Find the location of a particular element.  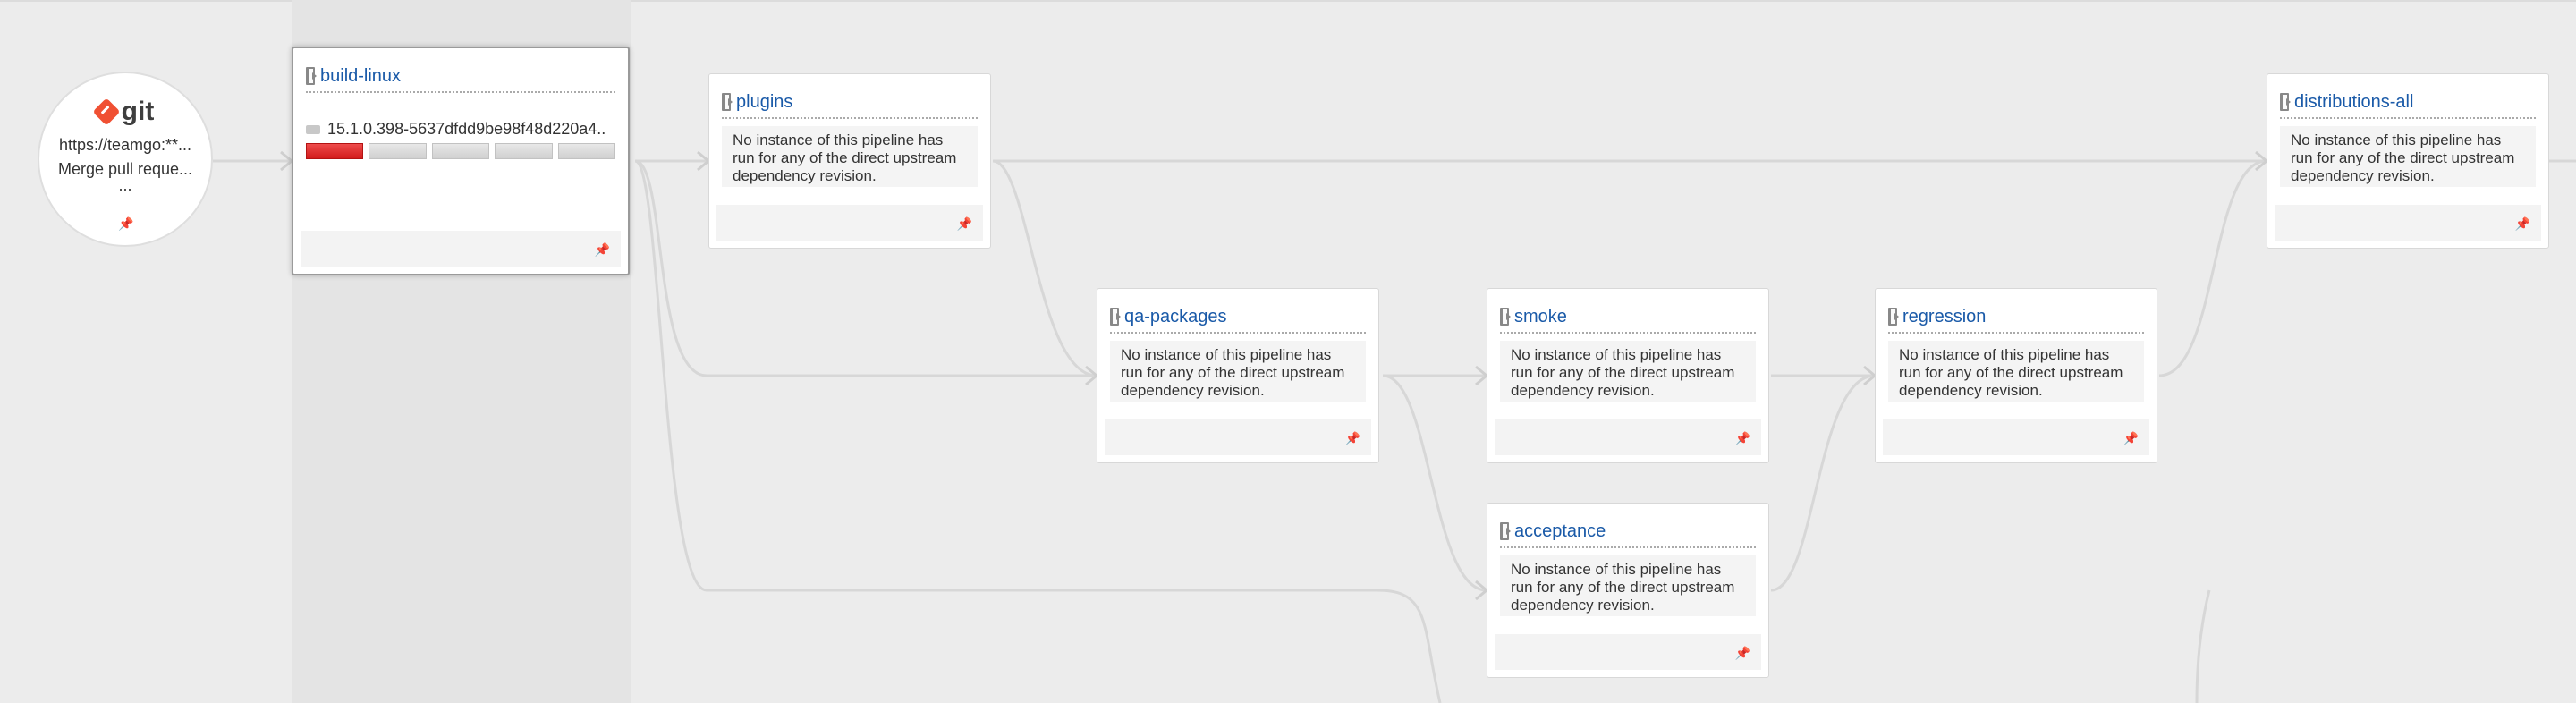

revision-line: 15.1.0.398-5637dfdd9be98f48d220a4.. is located at coordinates (460, 130).